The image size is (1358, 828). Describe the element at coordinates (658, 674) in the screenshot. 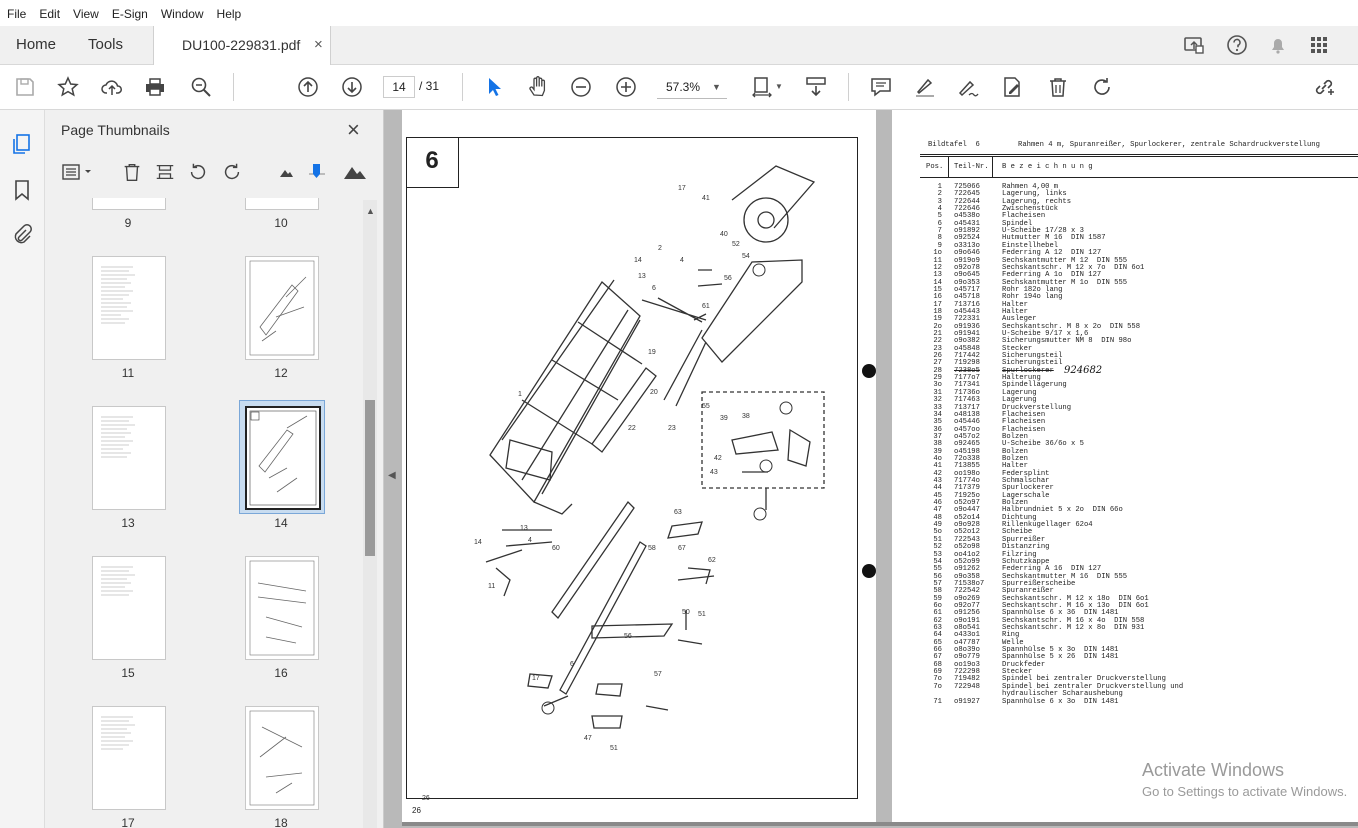

I see `svg-text: 57` at that location.